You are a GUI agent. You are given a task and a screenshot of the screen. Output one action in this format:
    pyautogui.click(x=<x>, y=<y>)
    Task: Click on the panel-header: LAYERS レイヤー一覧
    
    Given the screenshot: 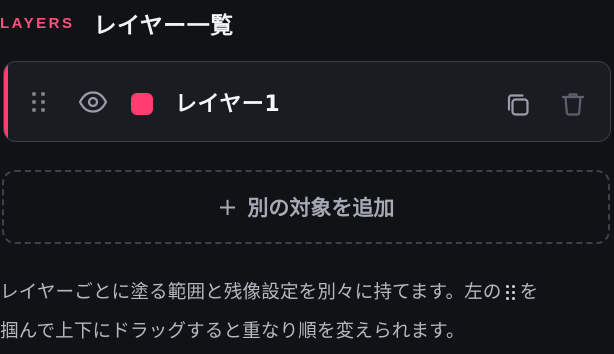 What is the action you would take?
    pyautogui.click(x=117, y=23)
    